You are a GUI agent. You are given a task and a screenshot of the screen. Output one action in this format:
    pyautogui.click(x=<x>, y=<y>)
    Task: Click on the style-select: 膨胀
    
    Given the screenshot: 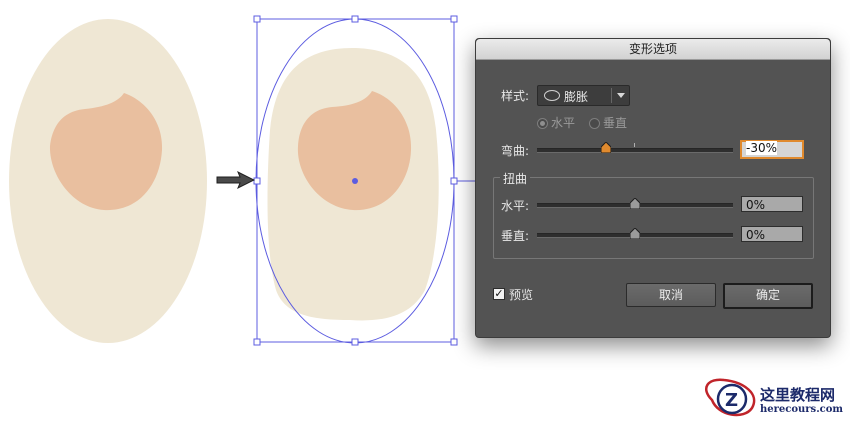 What is the action you would take?
    pyautogui.click(x=583, y=95)
    